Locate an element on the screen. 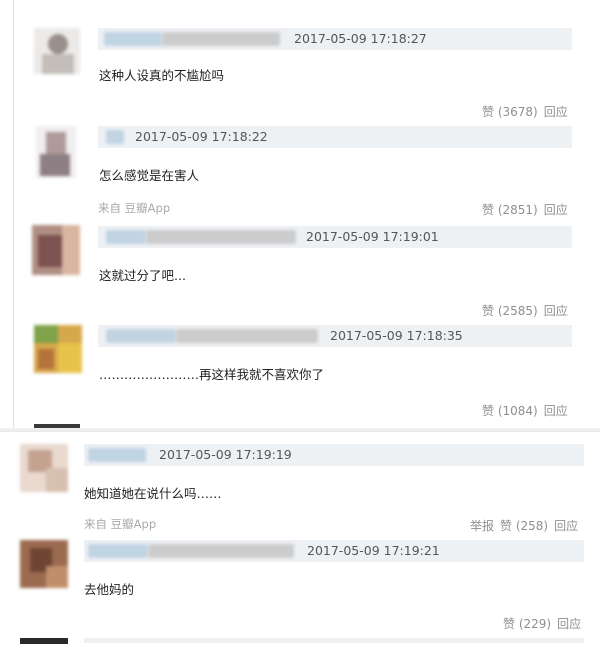  avatar-partial is located at coordinates (44, 641).